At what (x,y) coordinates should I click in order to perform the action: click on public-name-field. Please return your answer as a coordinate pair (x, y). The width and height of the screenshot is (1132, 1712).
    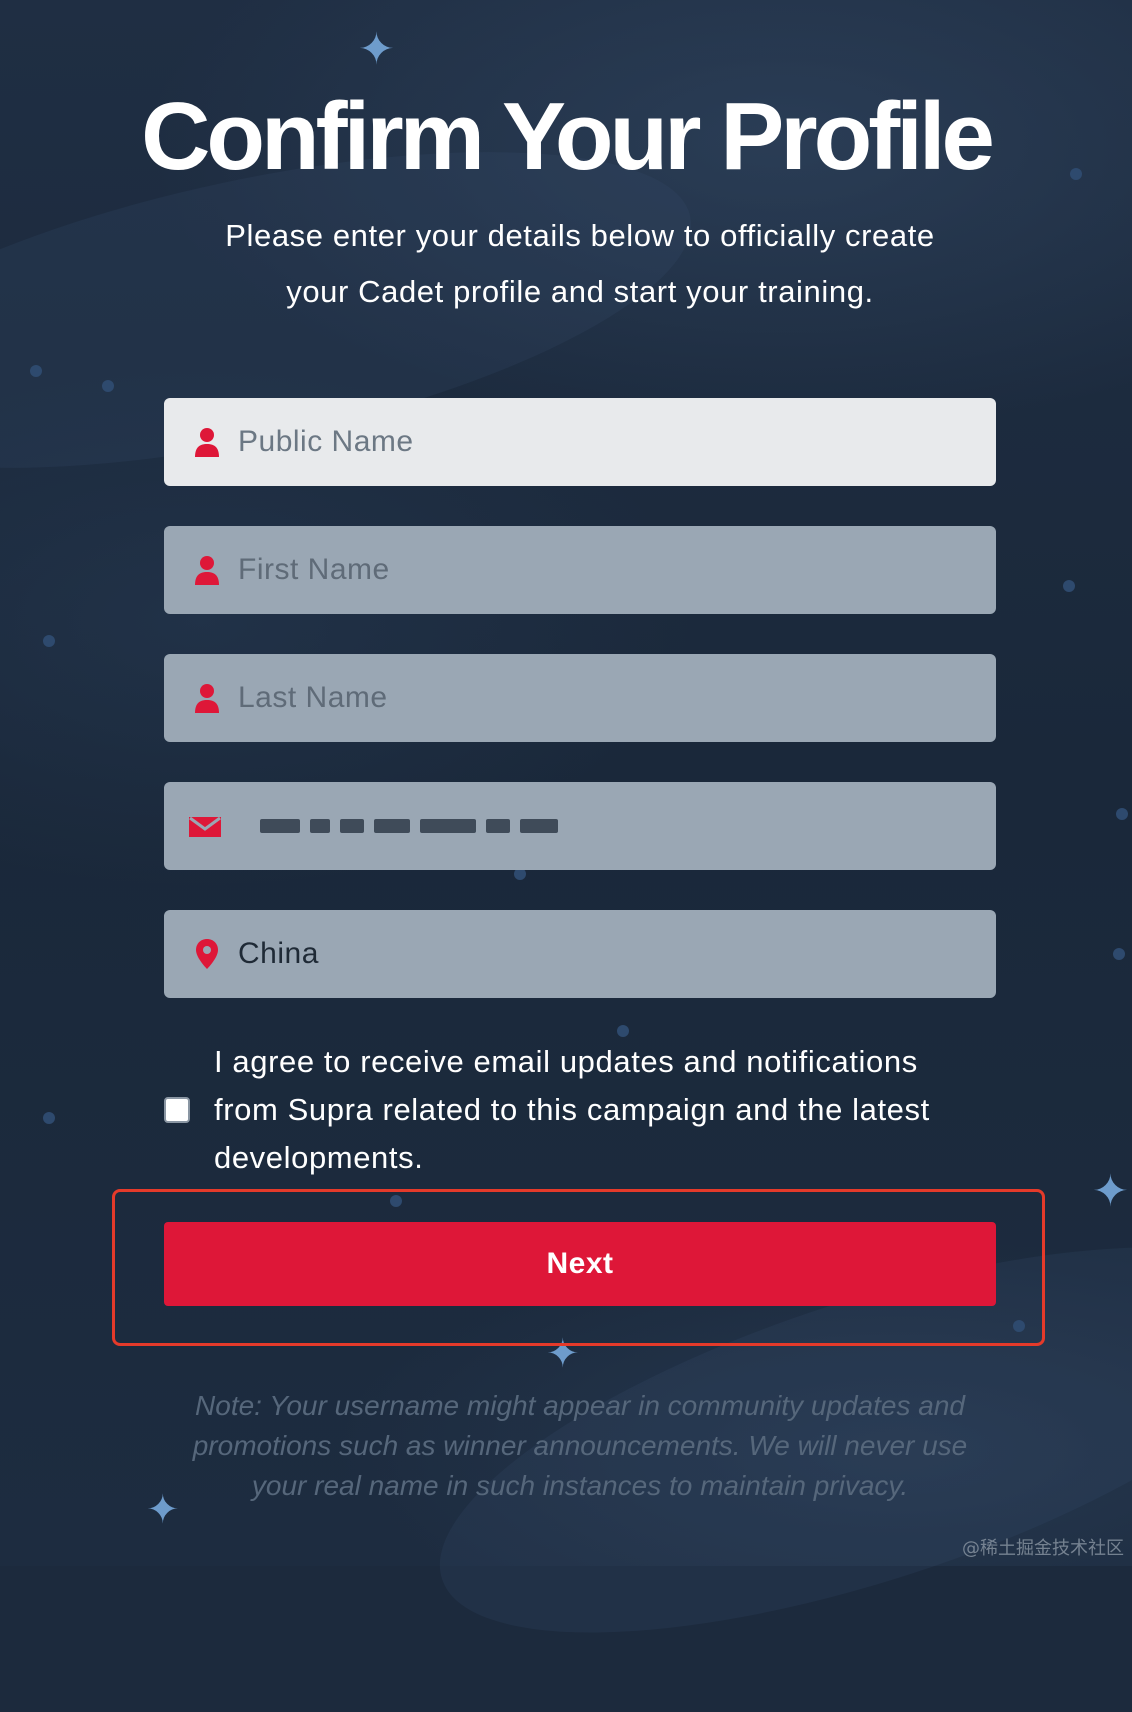
    Looking at the image, I should click on (580, 442).